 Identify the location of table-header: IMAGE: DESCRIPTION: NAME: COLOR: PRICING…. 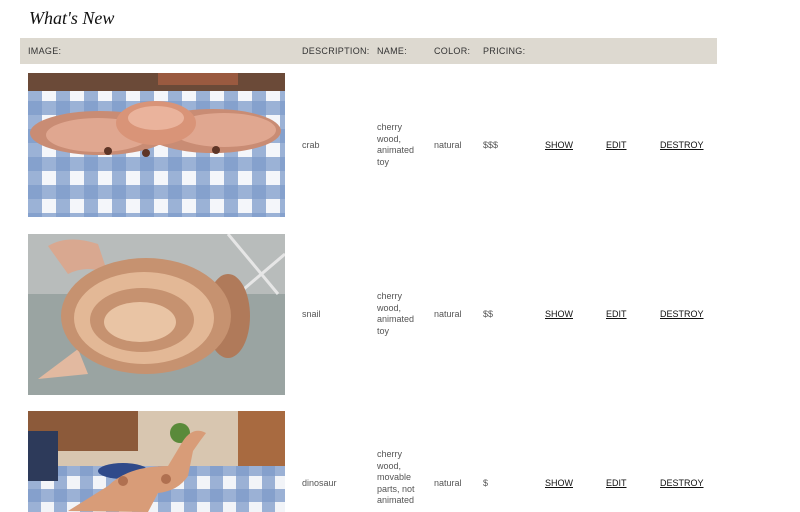
(368, 51).